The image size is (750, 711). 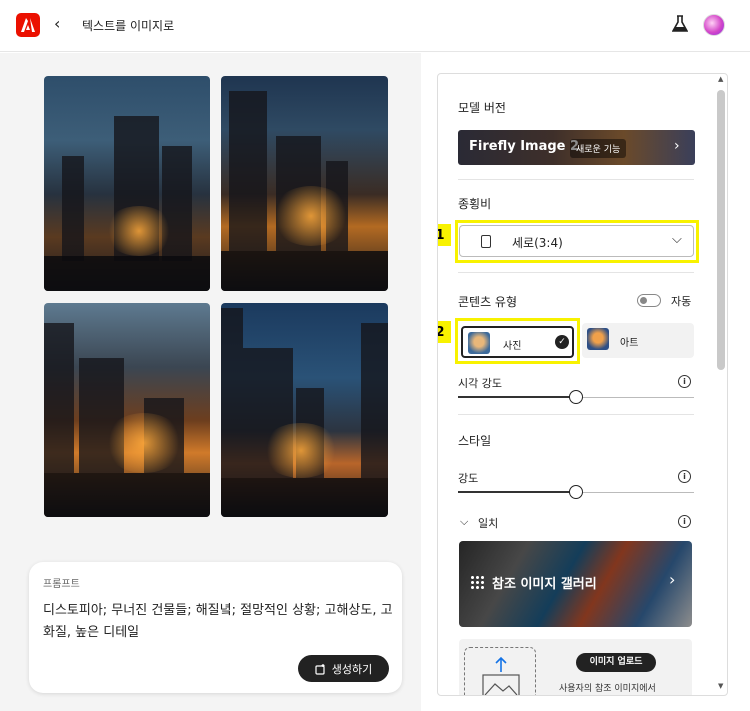 I want to click on upload-area: 이미지 업로드 사용자의 참조 이미지에서, so click(x=575, y=667).